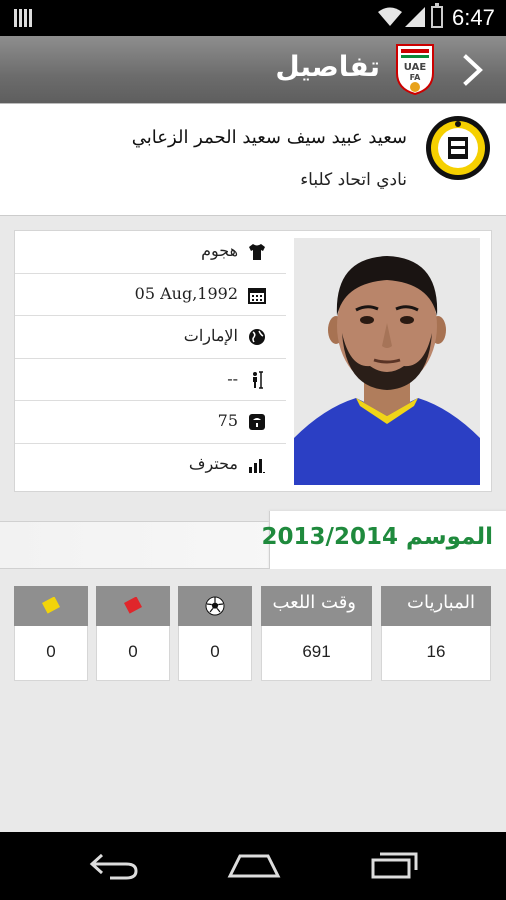 This screenshot has width=506, height=900. I want to click on stat-matches: المباريات 16, so click(436, 633).